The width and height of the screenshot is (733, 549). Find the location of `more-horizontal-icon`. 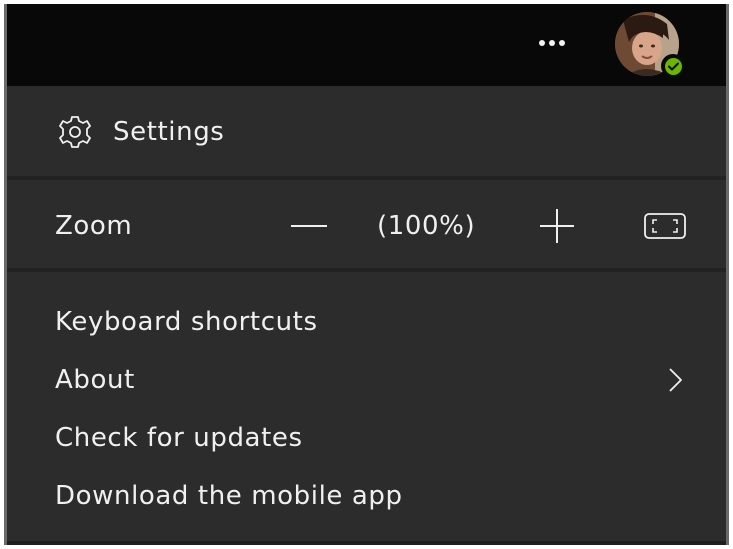

more-horizontal-icon is located at coordinates (552, 43).